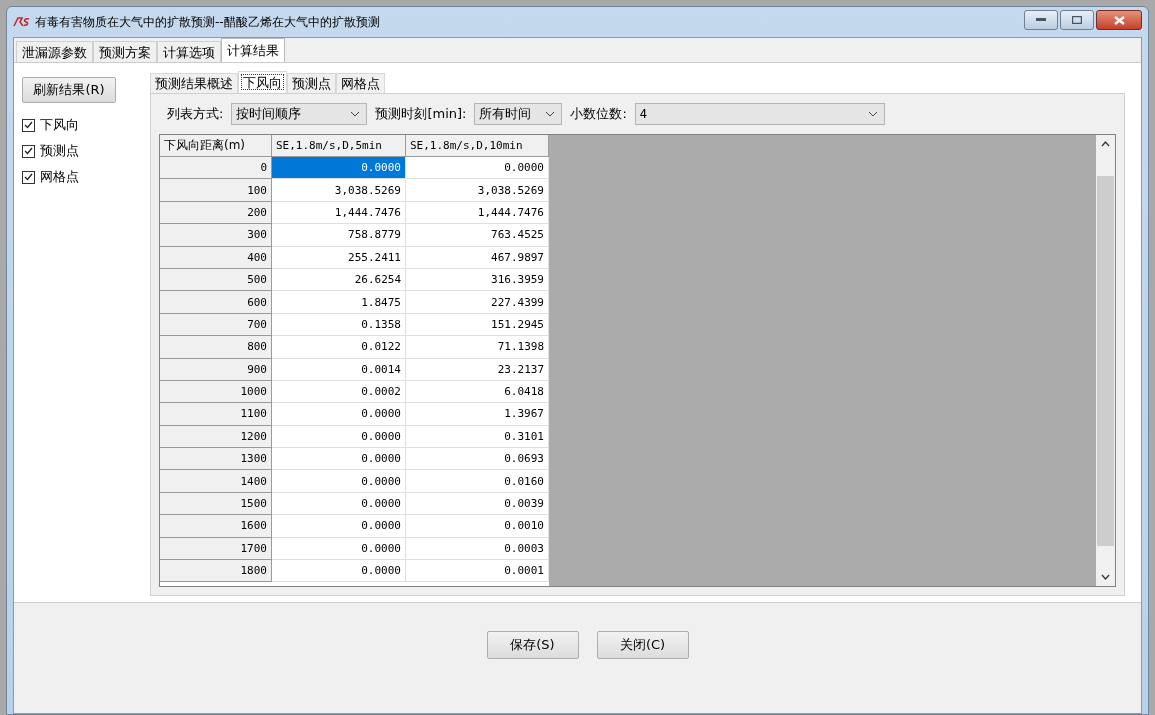  Describe the element at coordinates (518, 114) in the screenshot. I see `dropdown: 所有时间` at that location.